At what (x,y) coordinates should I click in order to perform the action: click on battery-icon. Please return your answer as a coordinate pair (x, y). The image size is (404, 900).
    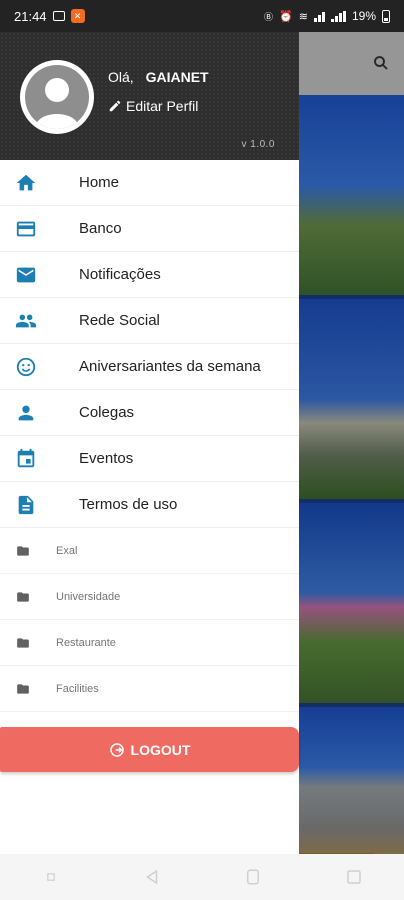
    Looking at the image, I should click on (386, 16).